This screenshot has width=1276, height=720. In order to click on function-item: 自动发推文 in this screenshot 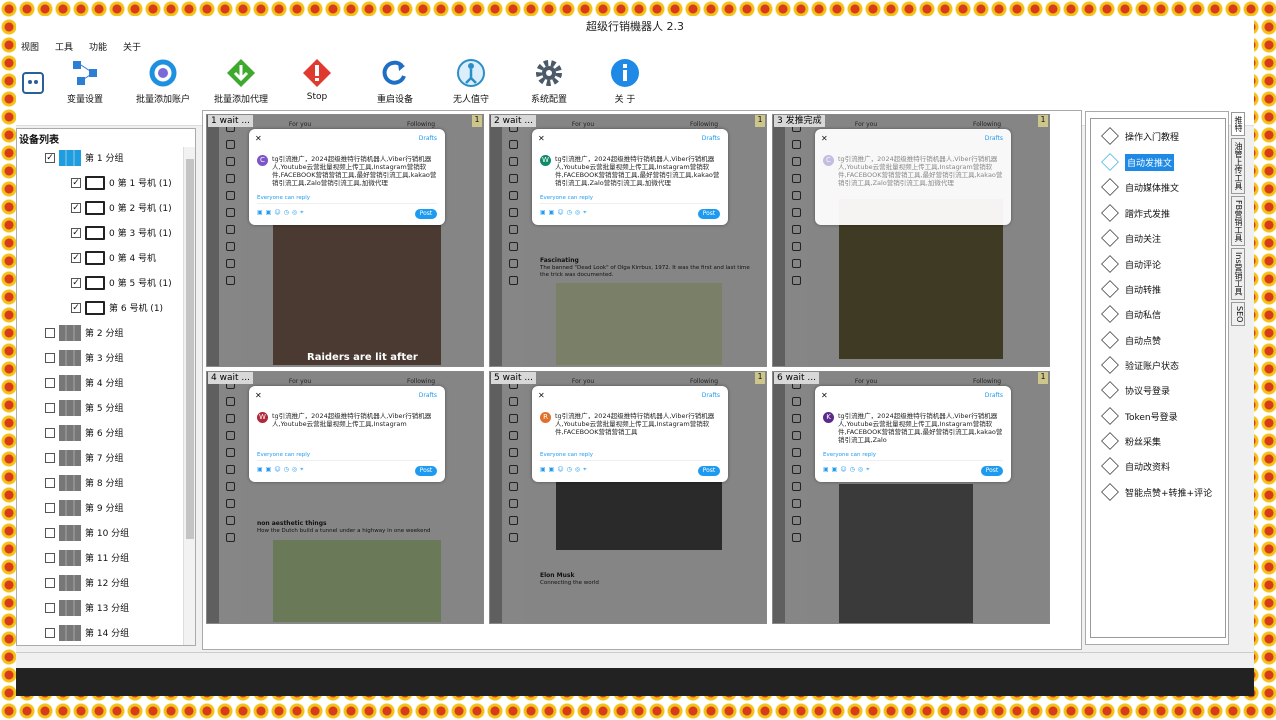, I will do `click(1138, 162)`.